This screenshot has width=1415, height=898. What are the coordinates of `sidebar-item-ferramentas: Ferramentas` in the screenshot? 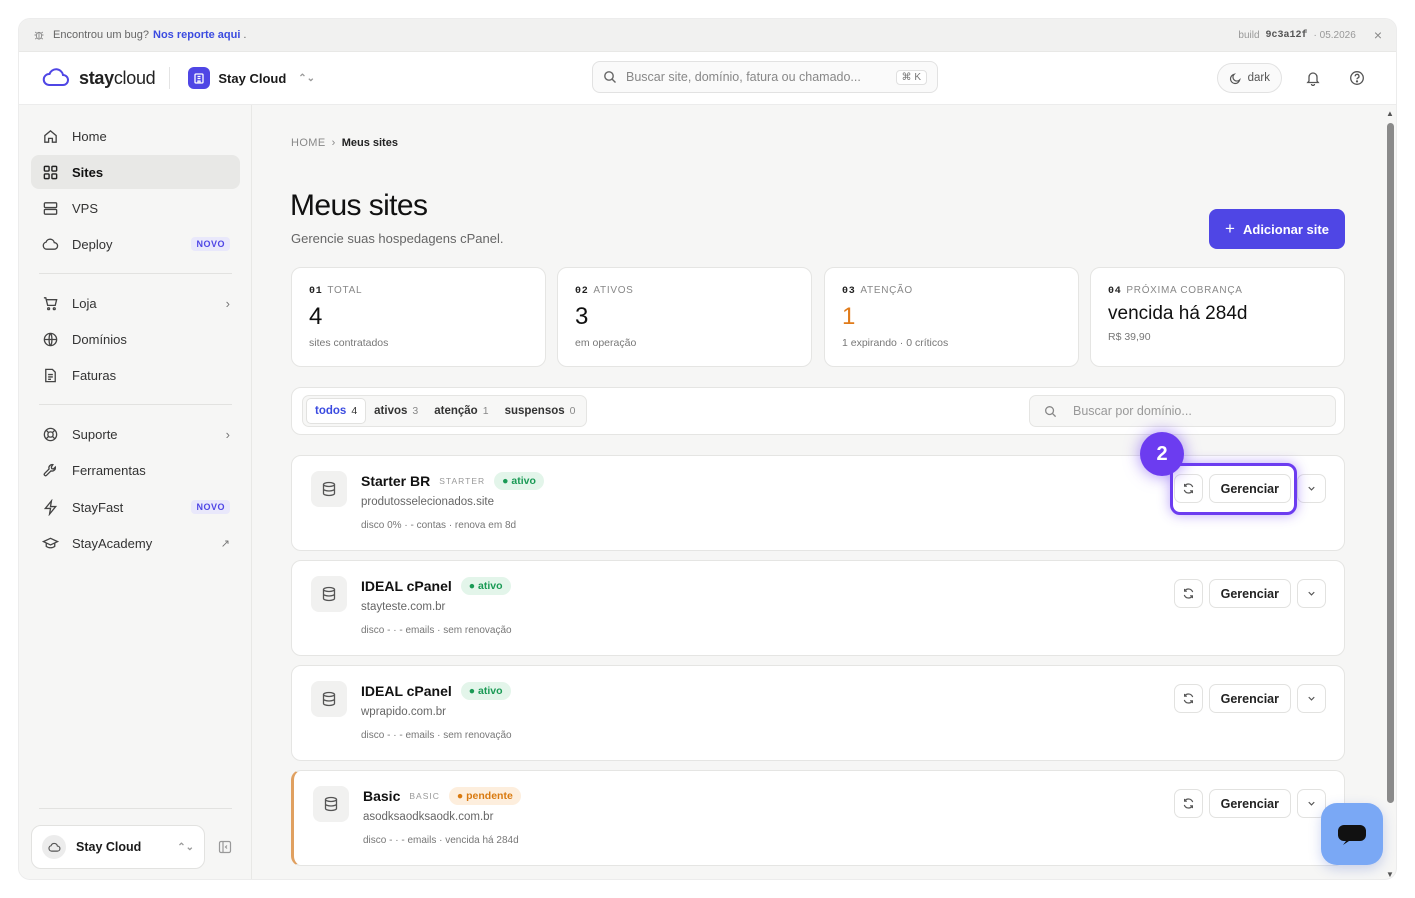 It's located at (135, 470).